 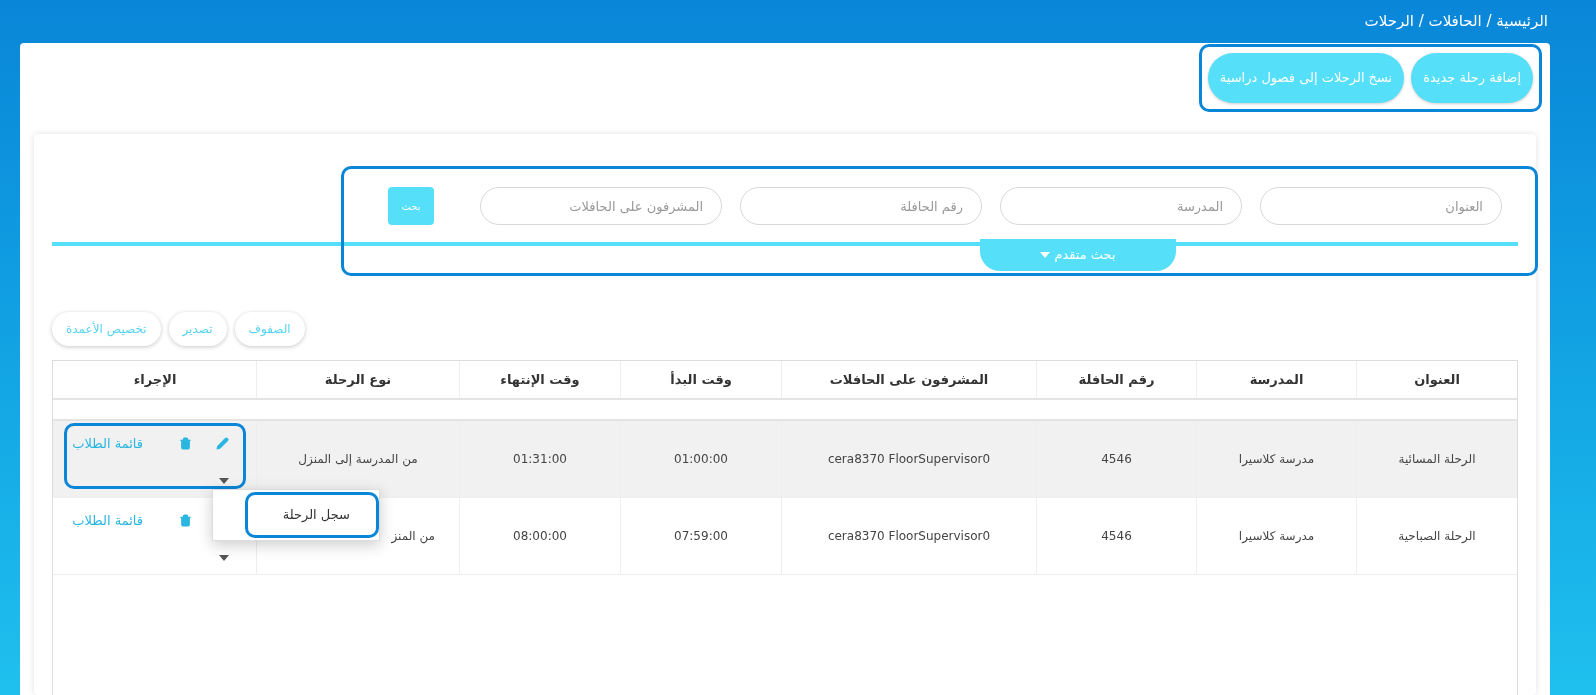 I want to click on search-field: العنوان, so click(x=1381, y=206).